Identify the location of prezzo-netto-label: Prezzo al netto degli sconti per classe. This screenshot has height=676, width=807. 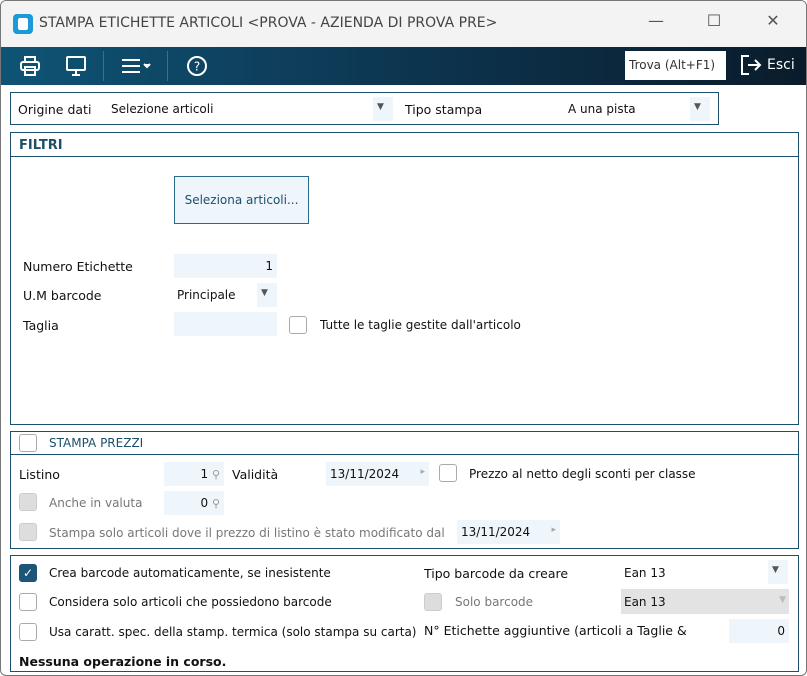
(582, 474).